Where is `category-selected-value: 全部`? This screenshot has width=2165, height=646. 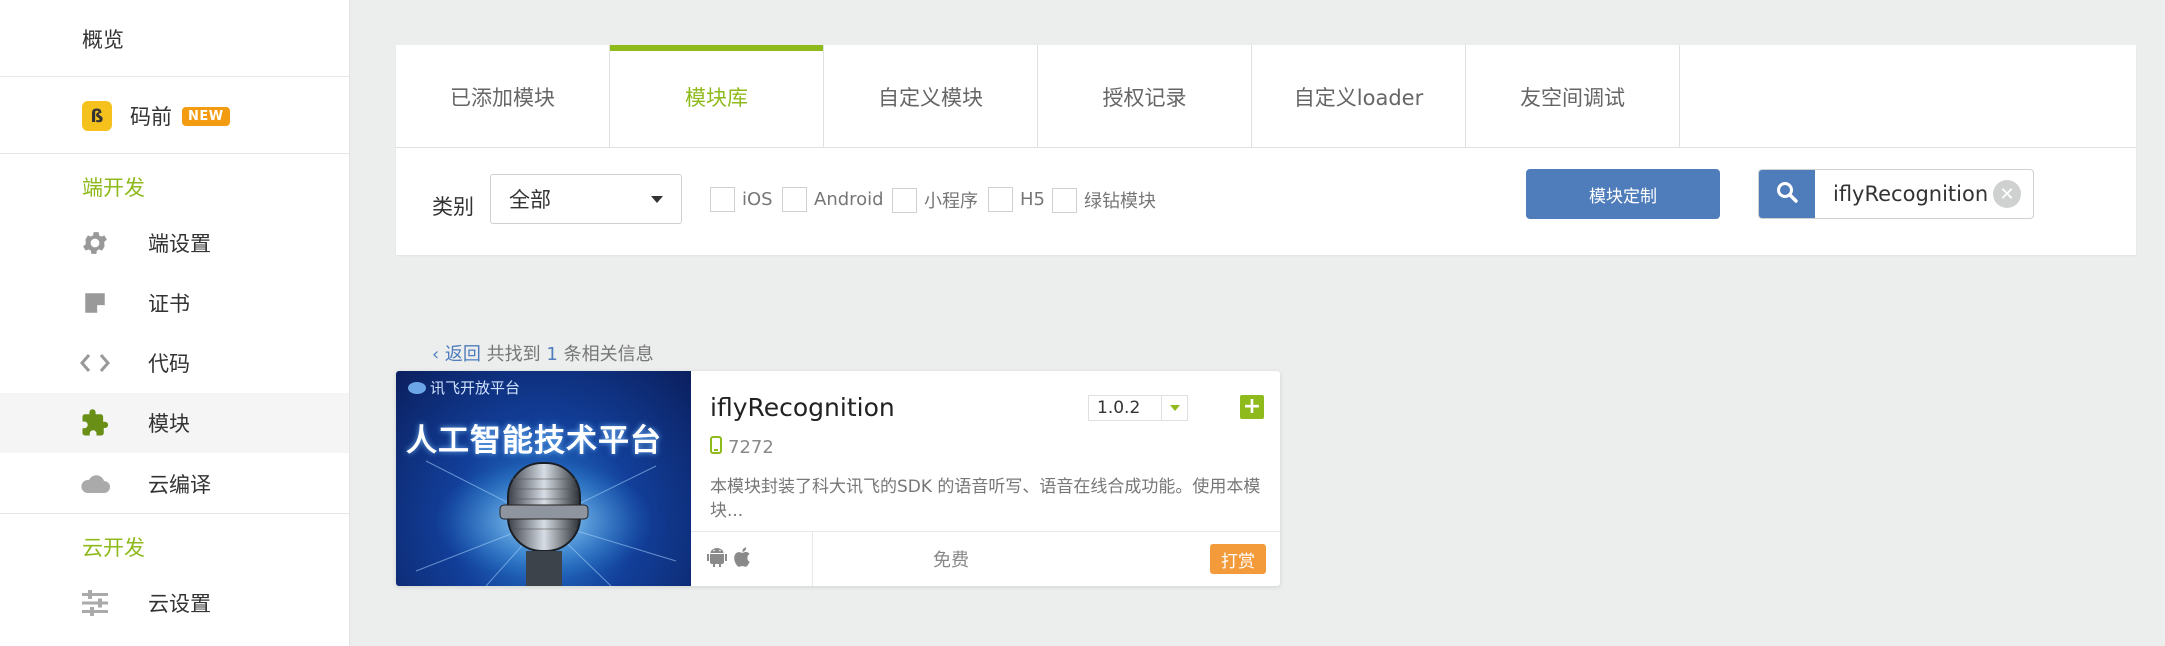 category-selected-value: 全部 is located at coordinates (530, 200).